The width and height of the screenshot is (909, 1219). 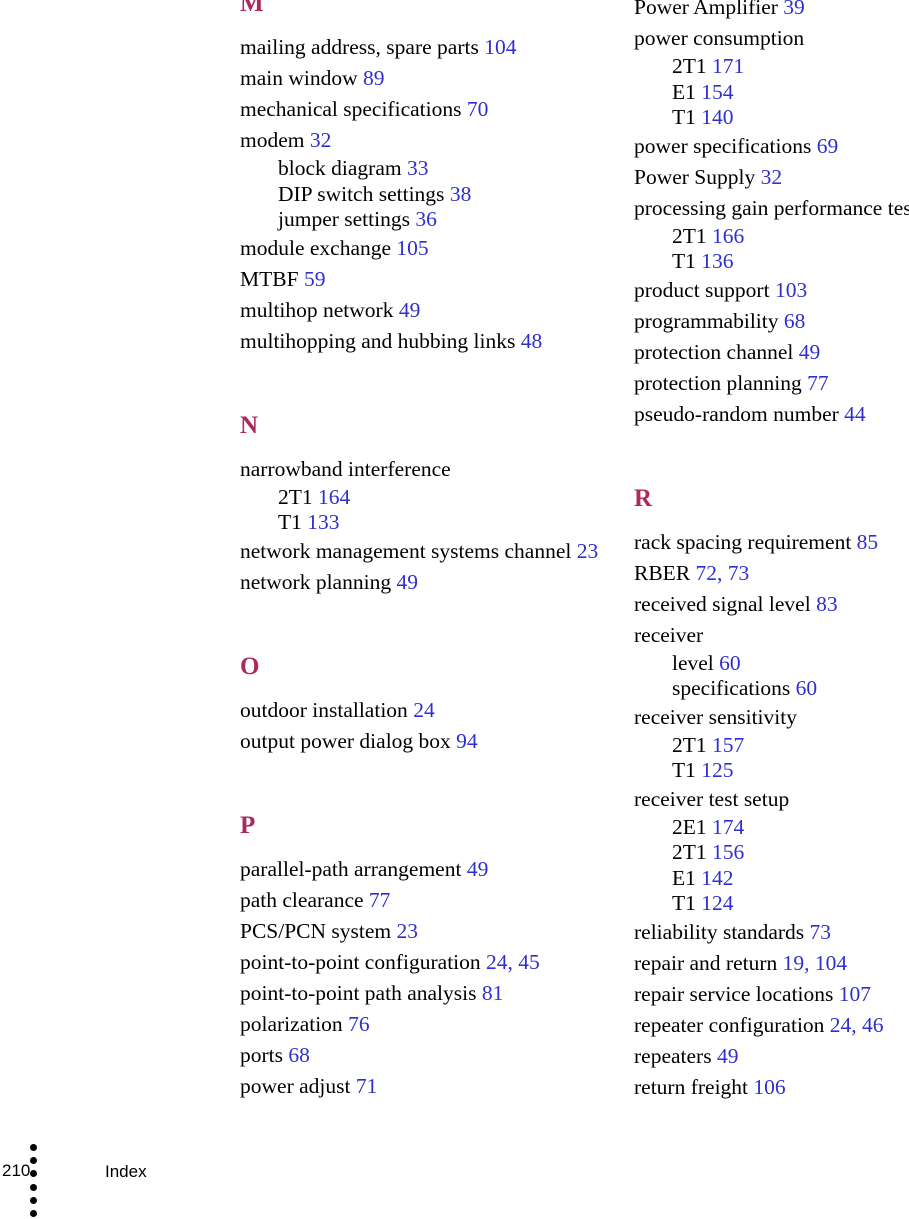 I want to click on index-page-reference: 124, so click(x=717, y=903).